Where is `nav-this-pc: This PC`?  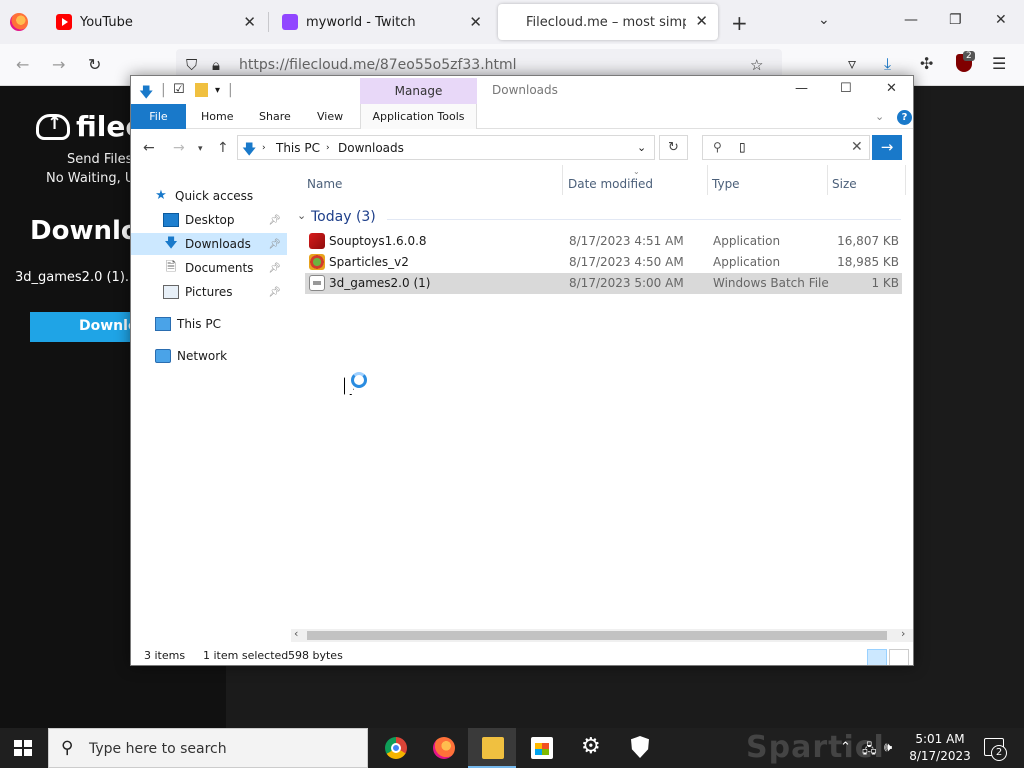 nav-this-pc: This PC is located at coordinates (209, 324).